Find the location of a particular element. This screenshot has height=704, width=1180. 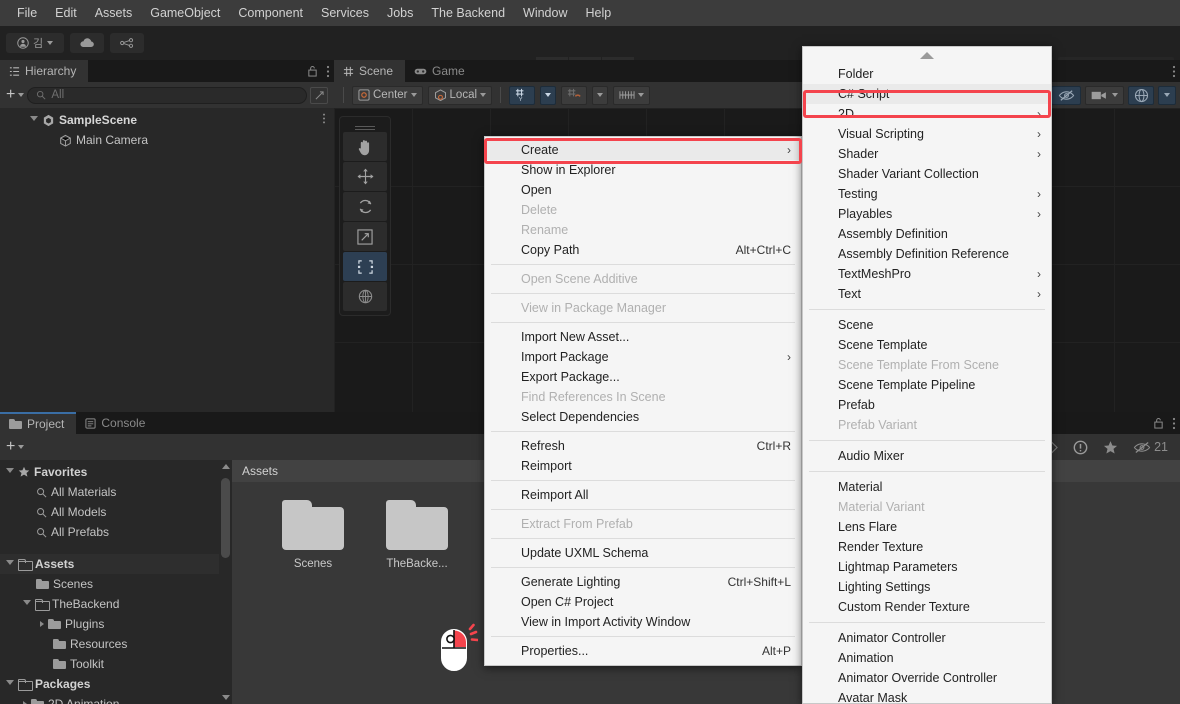

tab-game: Game is located at coordinates (441, 71).